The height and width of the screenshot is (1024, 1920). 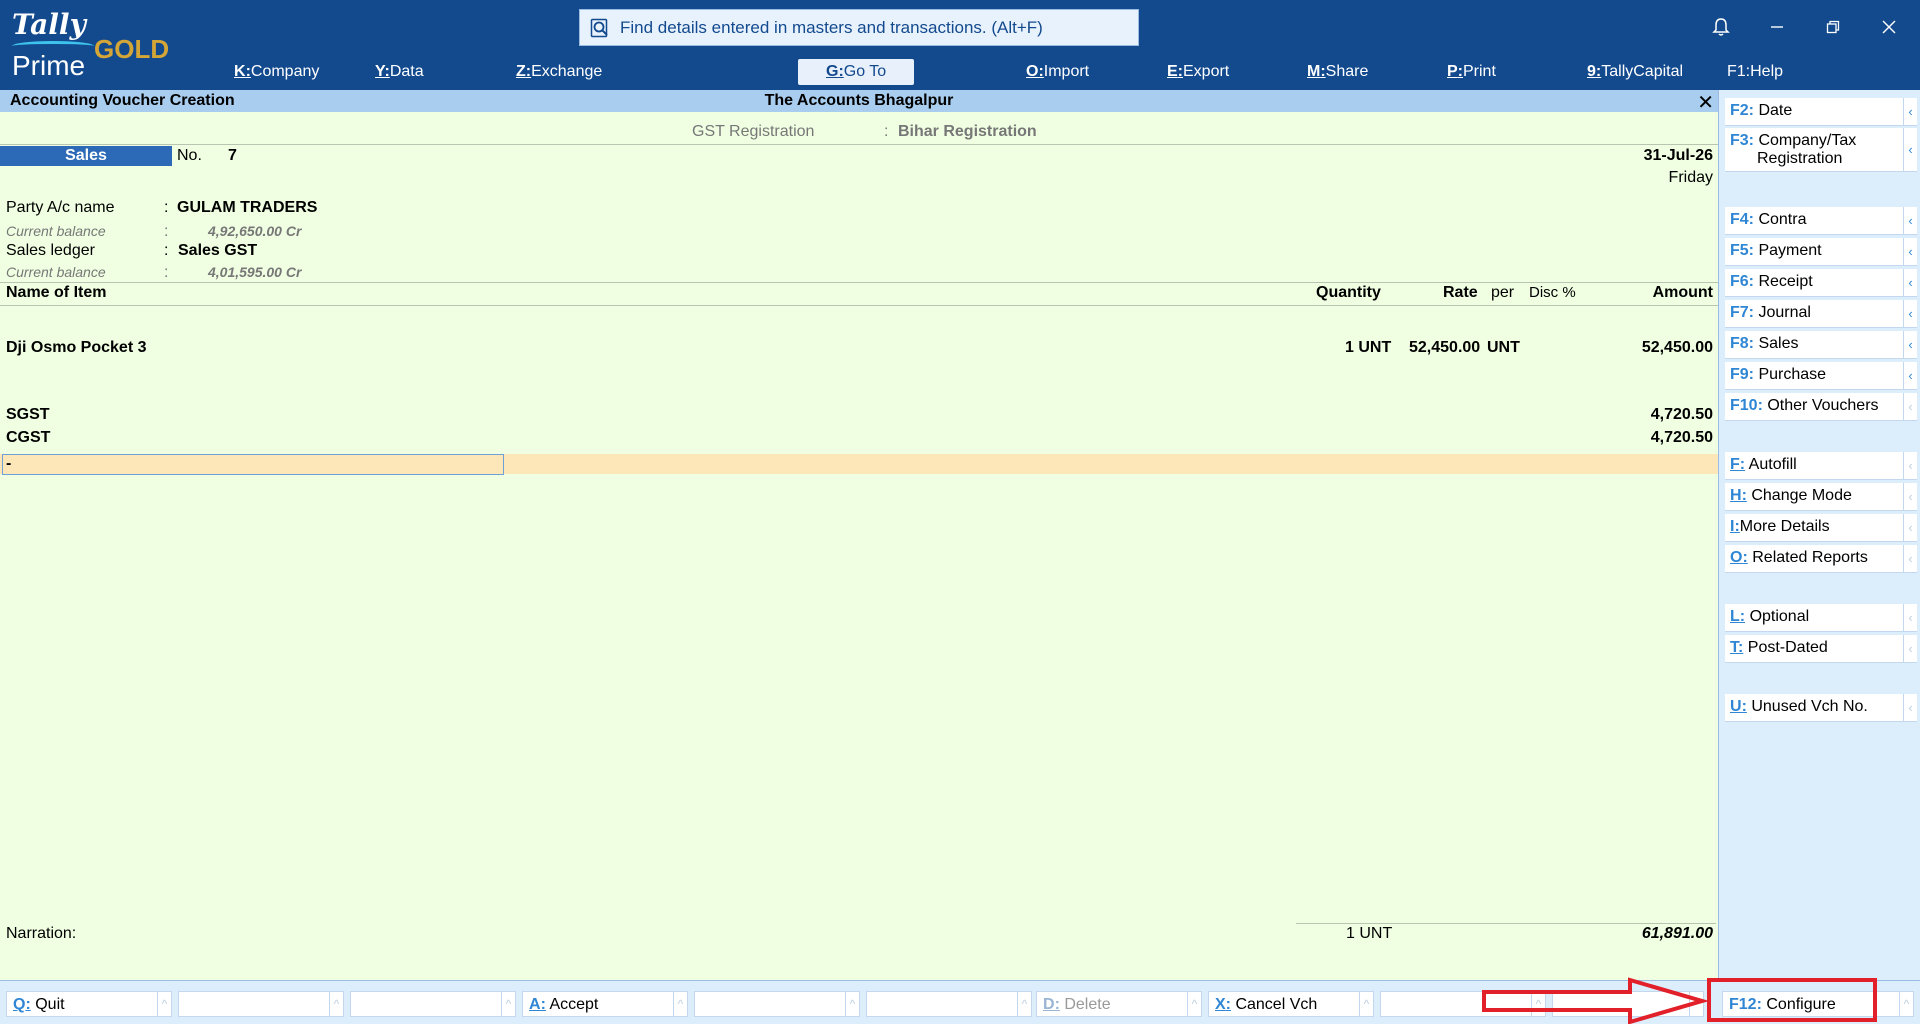 What do you see at coordinates (1821, 649) in the screenshot?
I see `button-post-dated: T Post-Dated ‹` at bounding box center [1821, 649].